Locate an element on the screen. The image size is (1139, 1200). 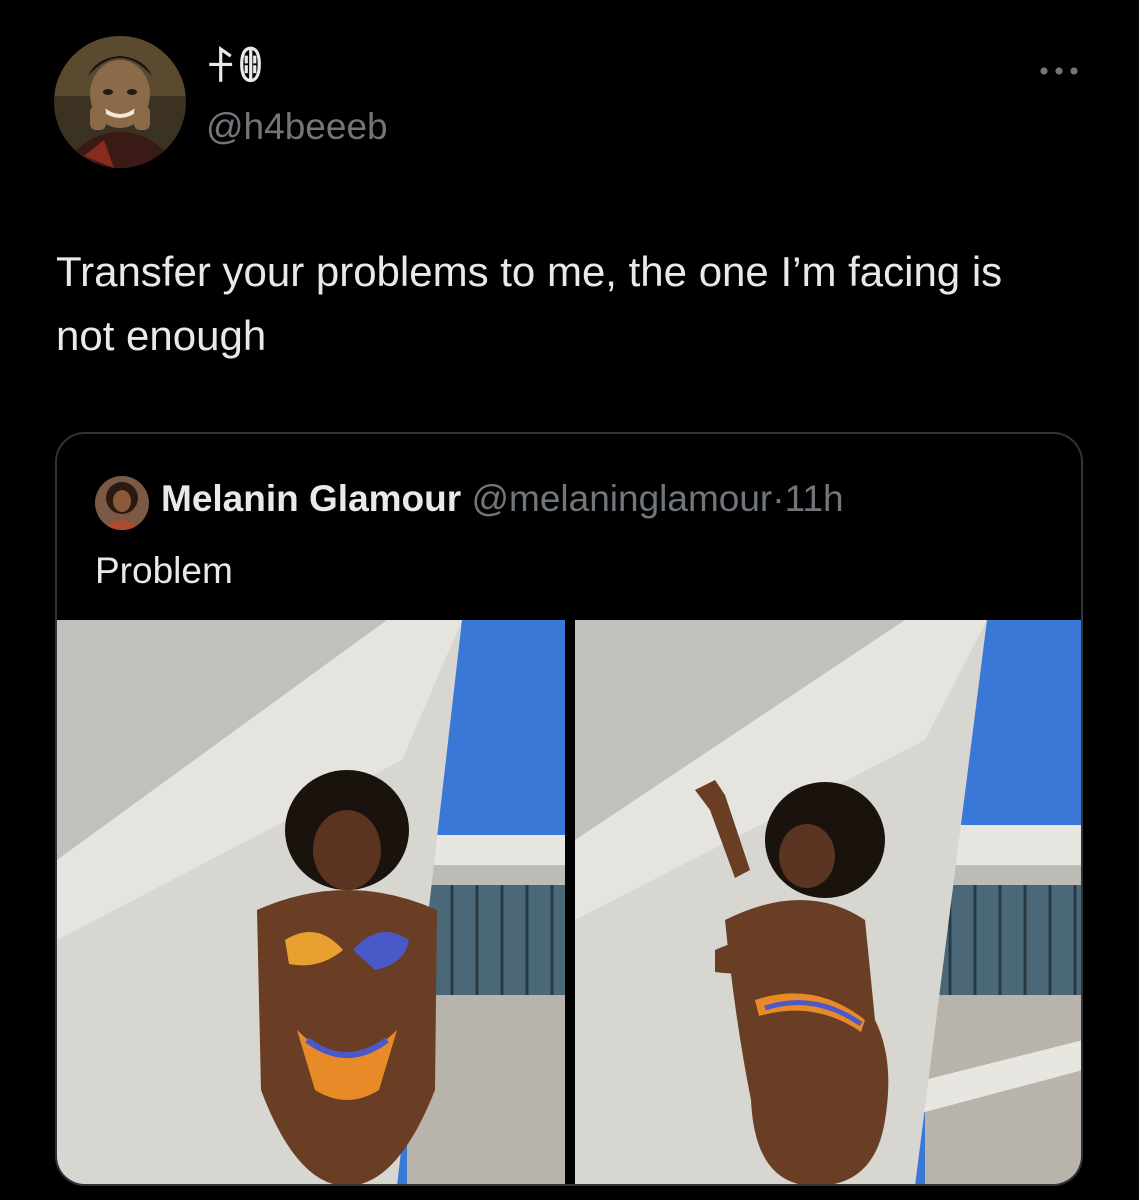
quoted-tweet-text: Problem is located at coordinates (164, 570).